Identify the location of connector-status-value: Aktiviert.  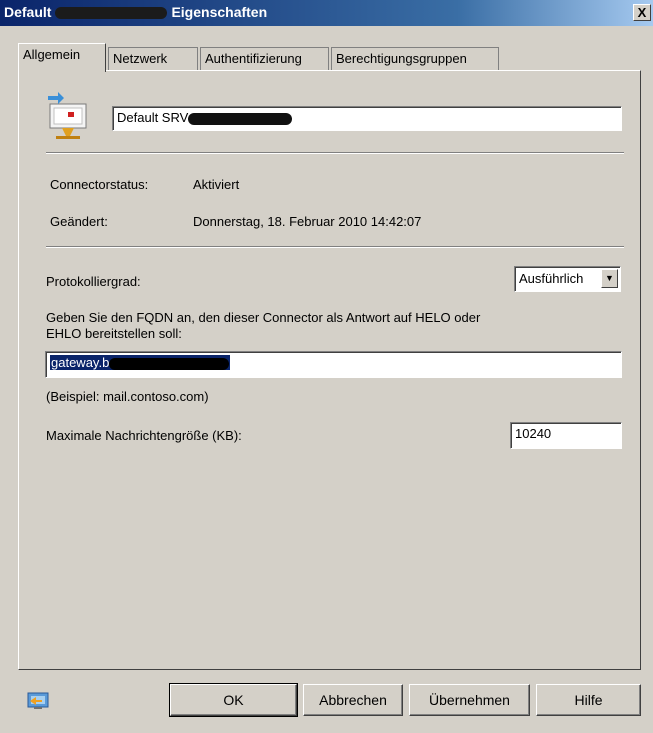
(216, 184).